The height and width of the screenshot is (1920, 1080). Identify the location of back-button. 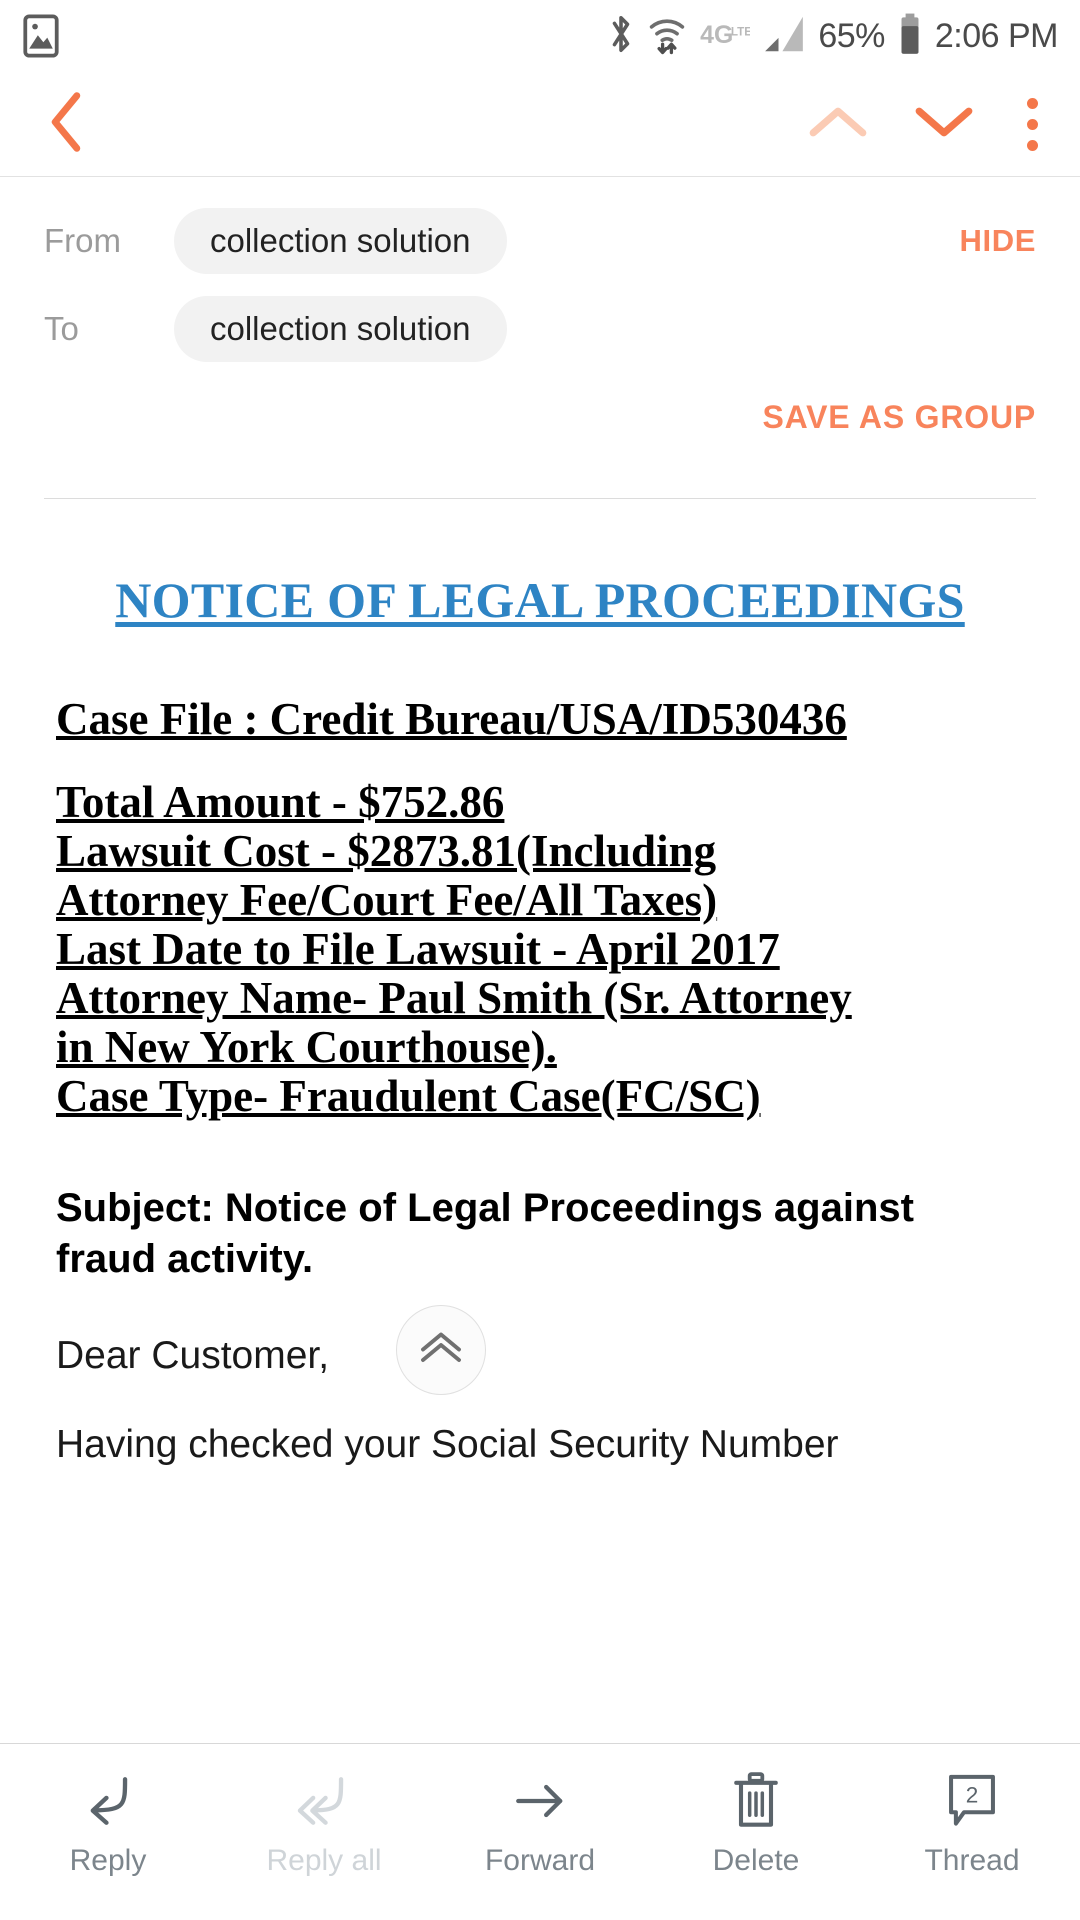
(66, 124).